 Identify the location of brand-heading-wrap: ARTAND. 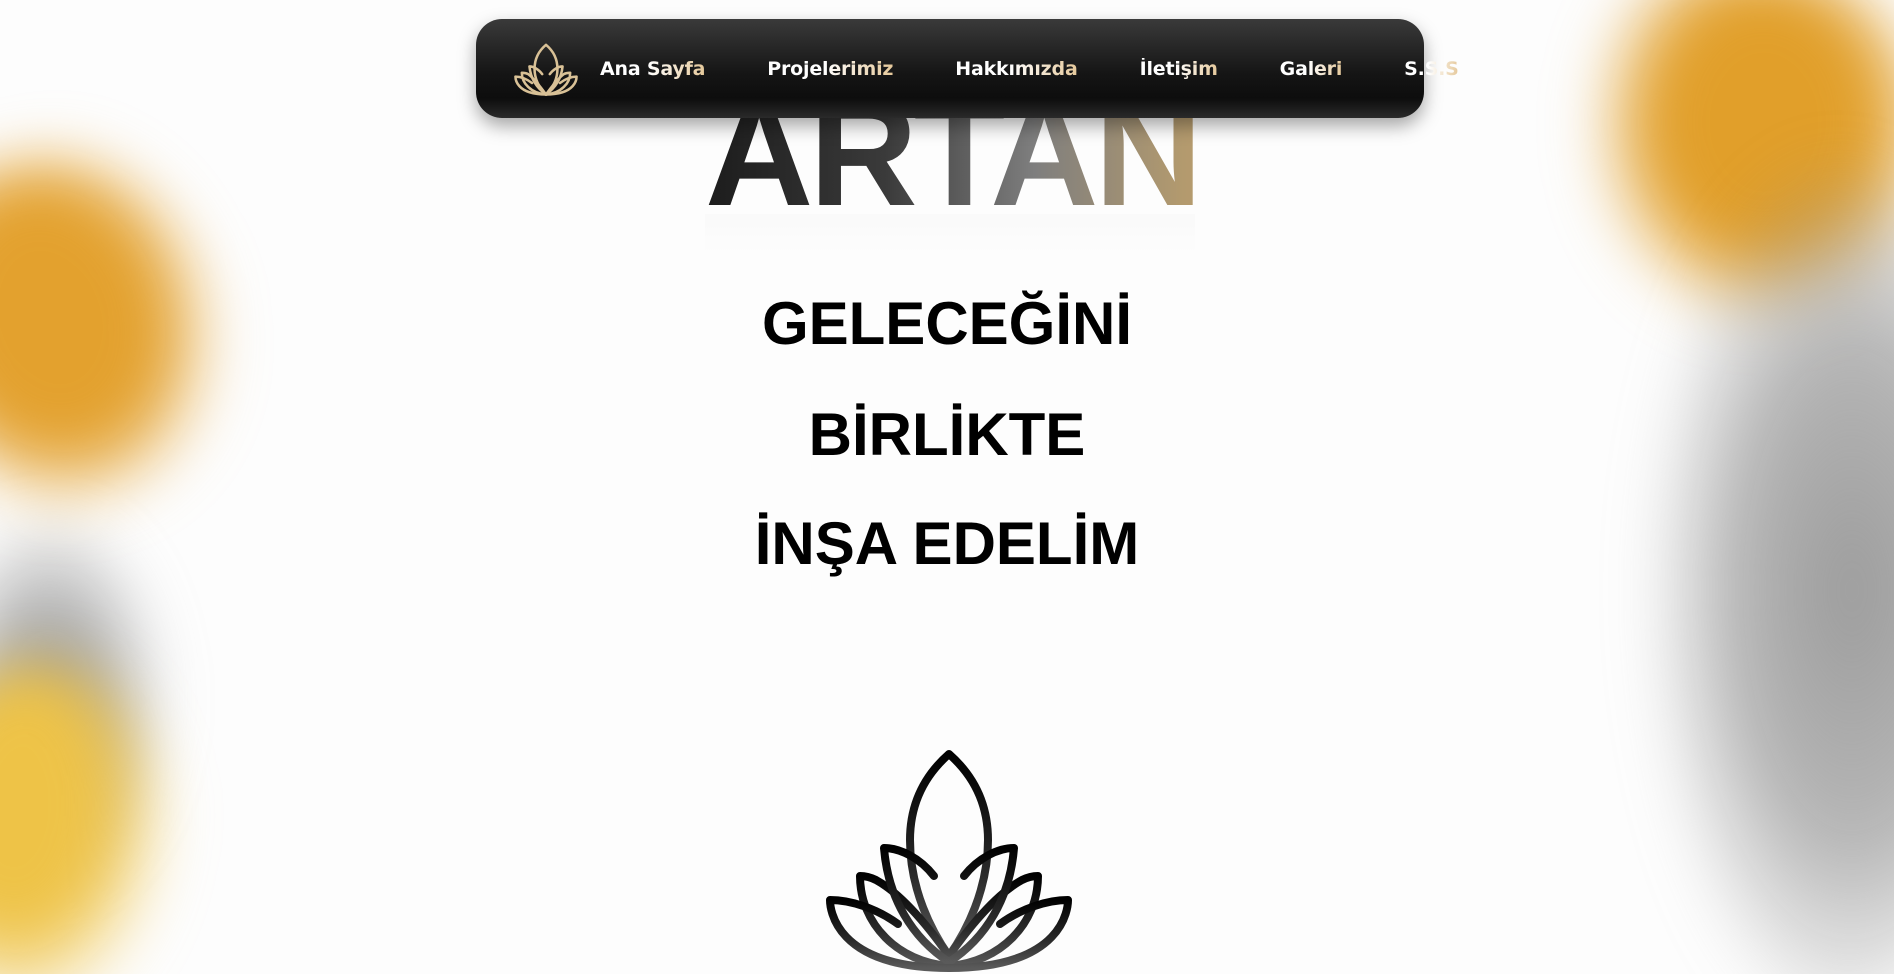
(950, 179).